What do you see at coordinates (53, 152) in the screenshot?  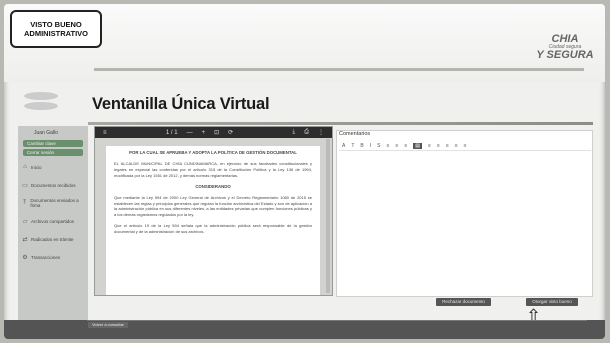 I see `logout-button: Cerrar sesión` at bounding box center [53, 152].